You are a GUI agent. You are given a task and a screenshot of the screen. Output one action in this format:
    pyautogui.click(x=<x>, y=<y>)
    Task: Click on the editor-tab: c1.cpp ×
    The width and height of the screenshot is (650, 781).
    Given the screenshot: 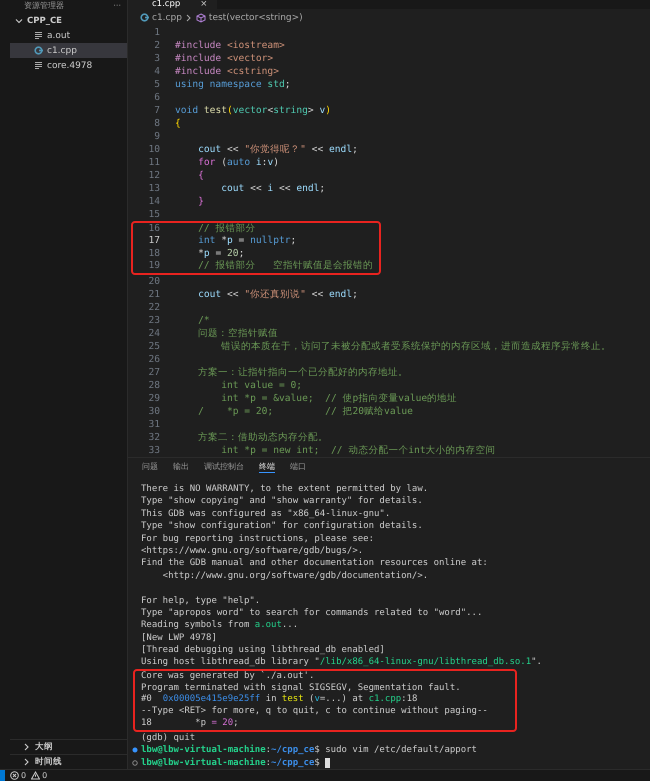 What is the action you would take?
    pyautogui.click(x=173, y=5)
    